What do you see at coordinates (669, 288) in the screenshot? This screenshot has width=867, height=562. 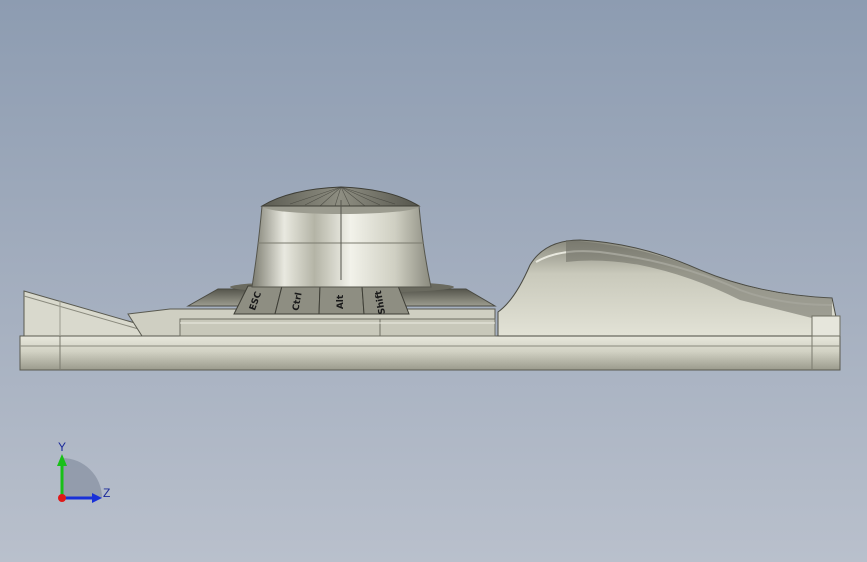 I see `palm-rest` at bounding box center [669, 288].